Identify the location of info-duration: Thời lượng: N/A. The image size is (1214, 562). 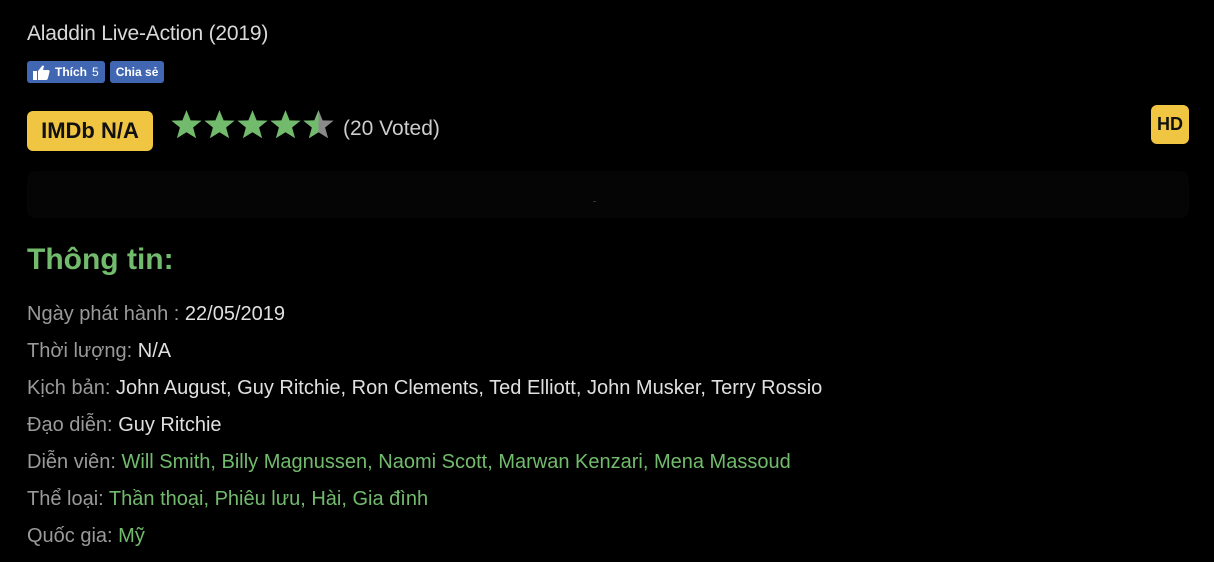
(424, 351).